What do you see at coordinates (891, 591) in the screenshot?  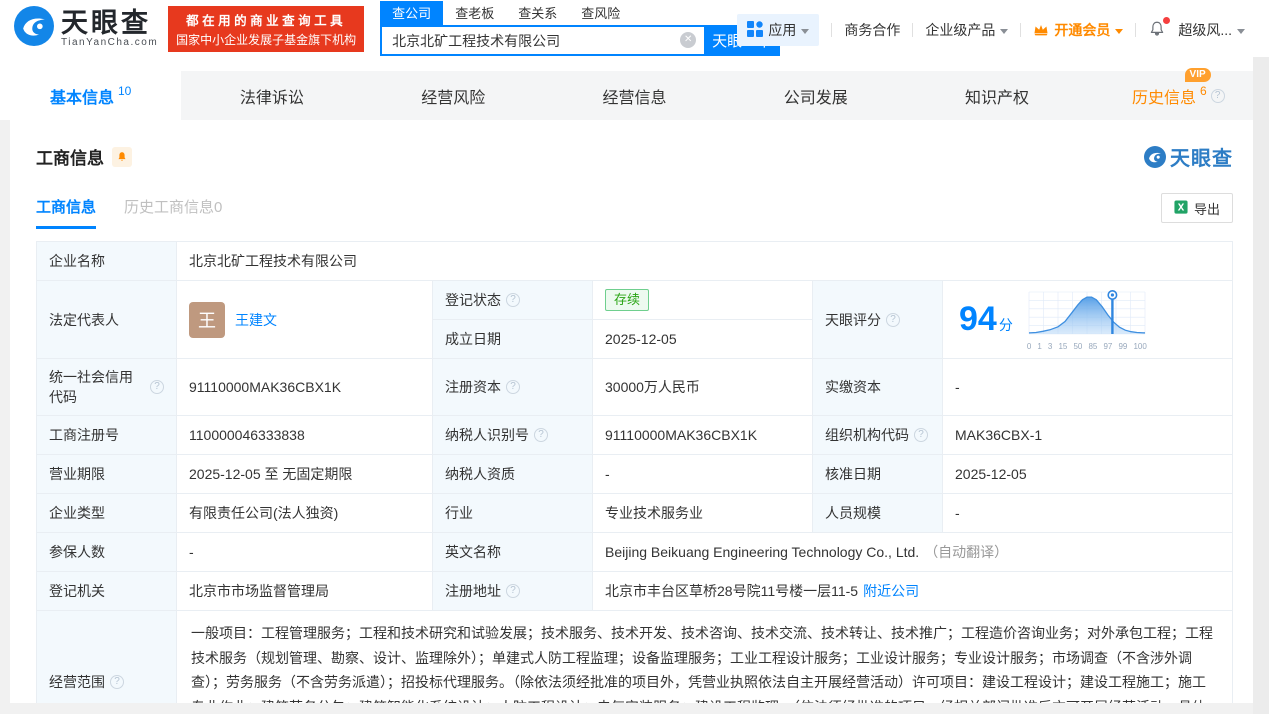 I see `nearby-companies-link: 附近公司` at bounding box center [891, 591].